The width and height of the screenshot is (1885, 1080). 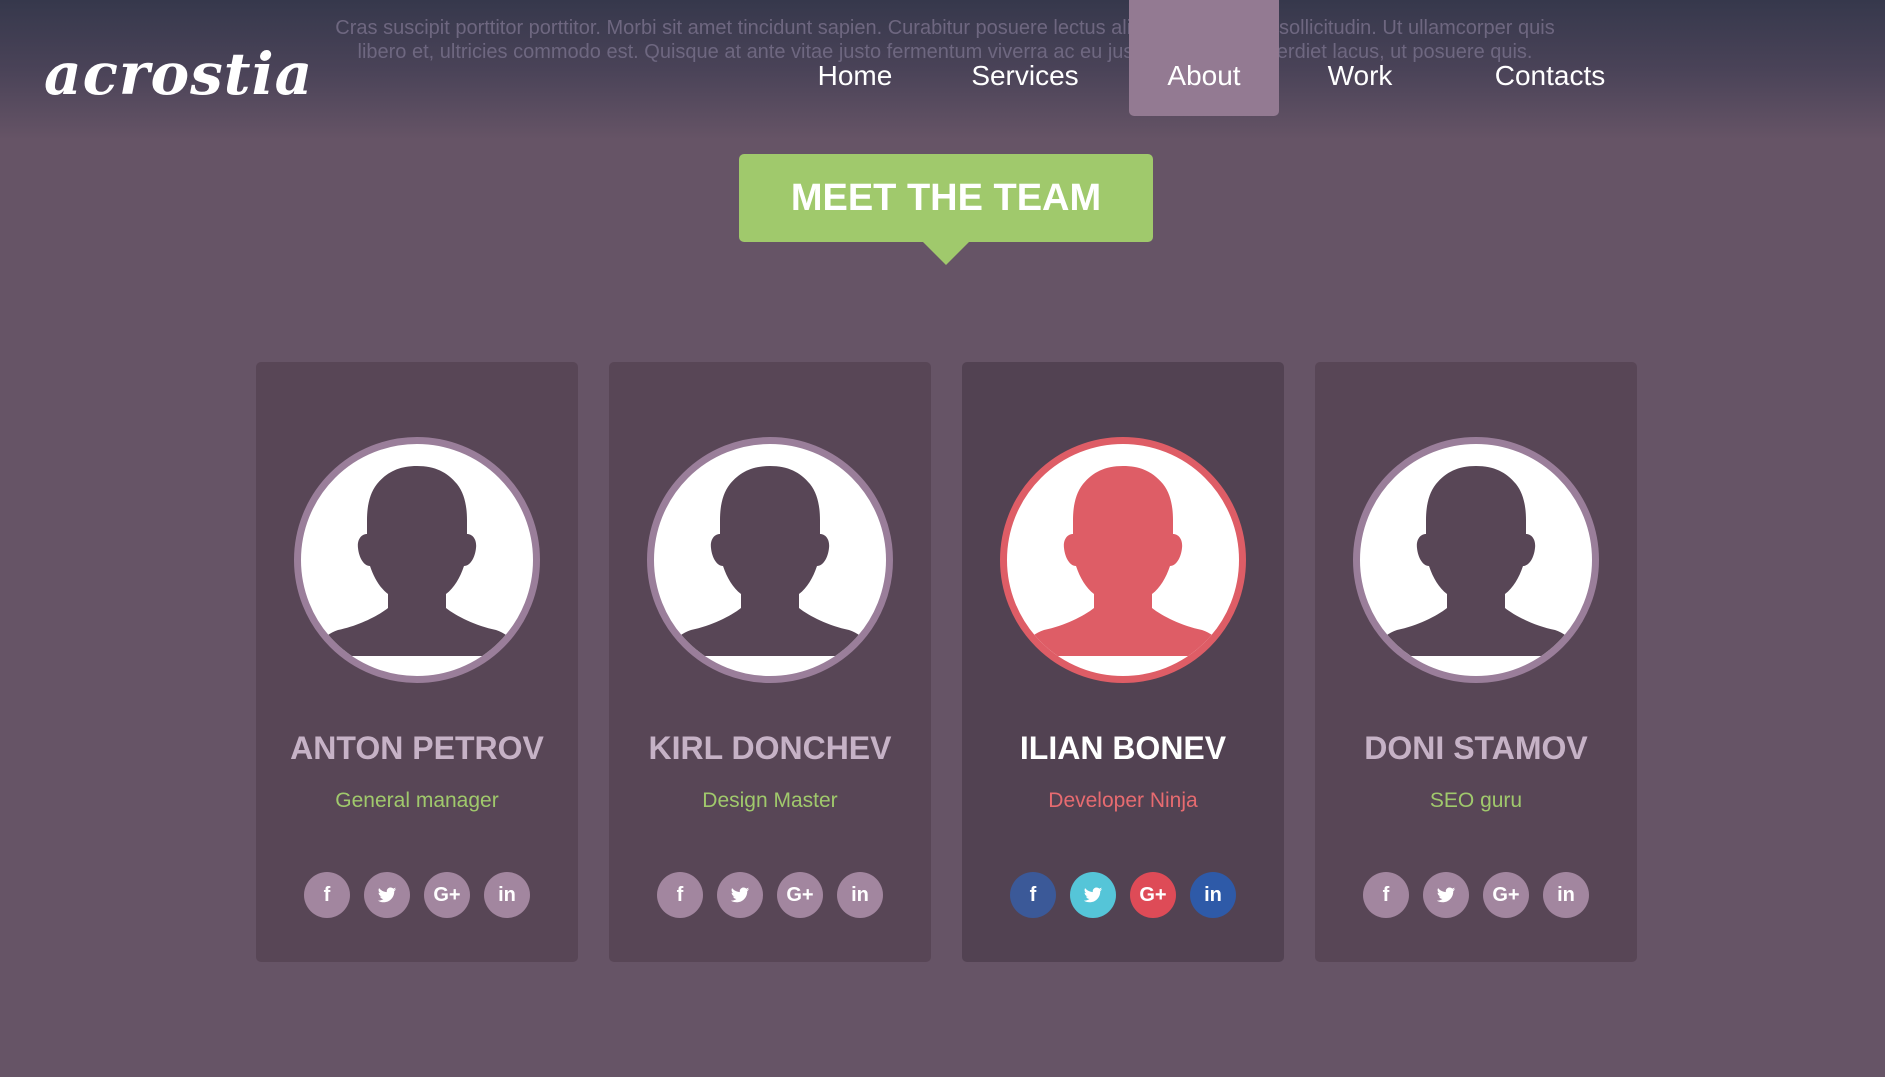 What do you see at coordinates (1123, 800) in the screenshot?
I see `member-role: Developer Ninja` at bounding box center [1123, 800].